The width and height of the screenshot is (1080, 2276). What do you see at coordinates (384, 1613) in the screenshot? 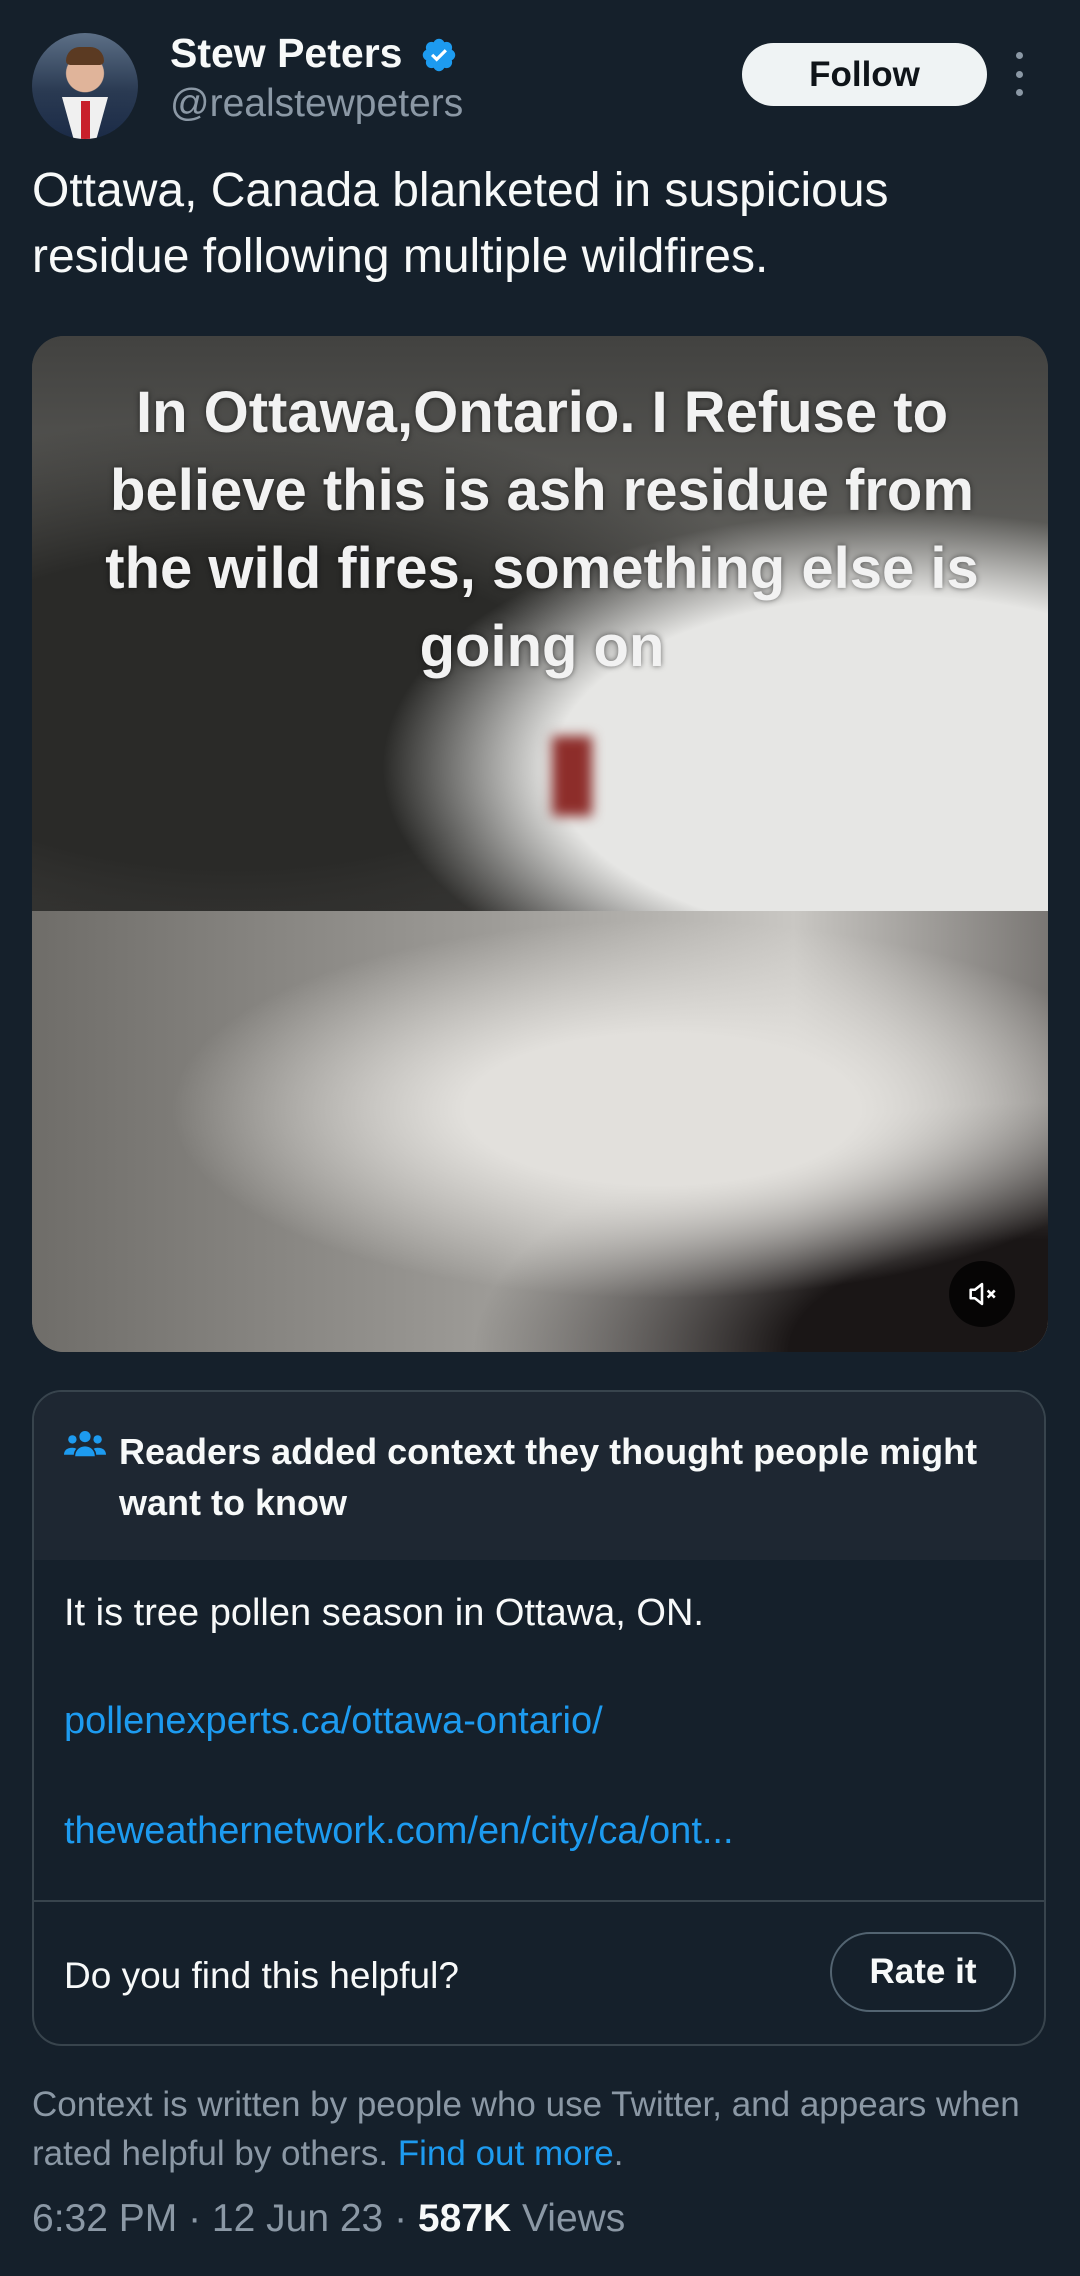
I see `community-note-body: It is tree pollen season in Ottawa, ON.` at bounding box center [384, 1613].